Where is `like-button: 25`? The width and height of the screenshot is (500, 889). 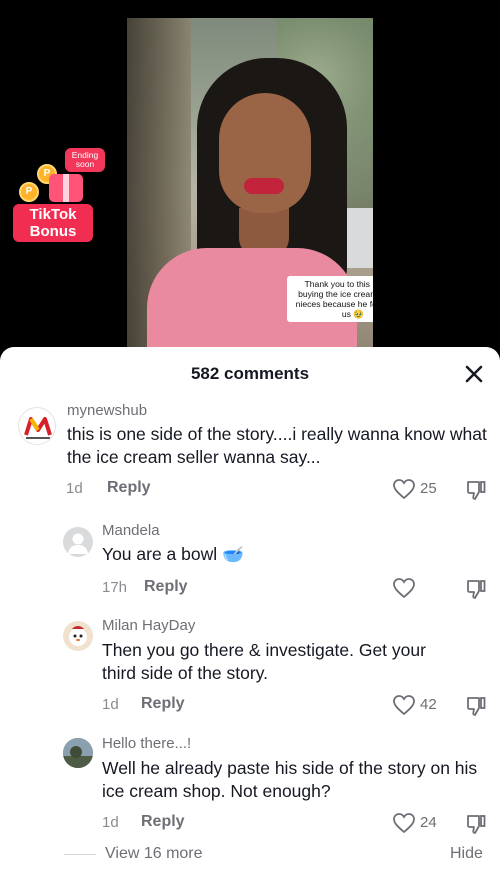
like-button: 25 is located at coordinates (422, 489).